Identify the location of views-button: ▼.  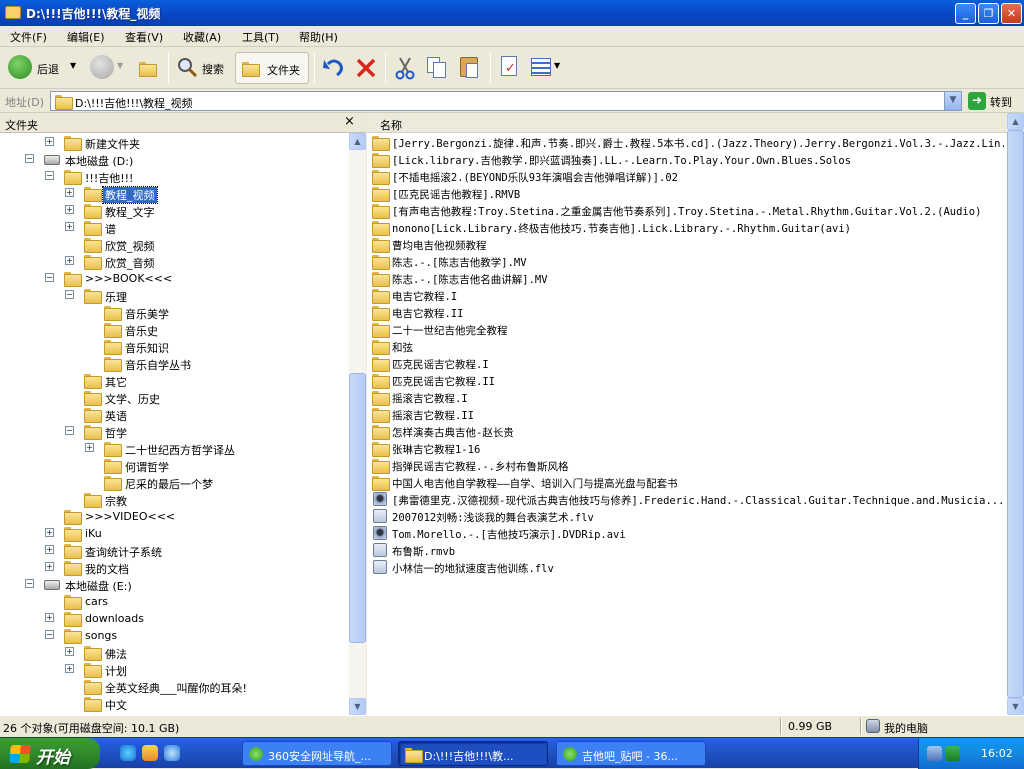
(546, 68).